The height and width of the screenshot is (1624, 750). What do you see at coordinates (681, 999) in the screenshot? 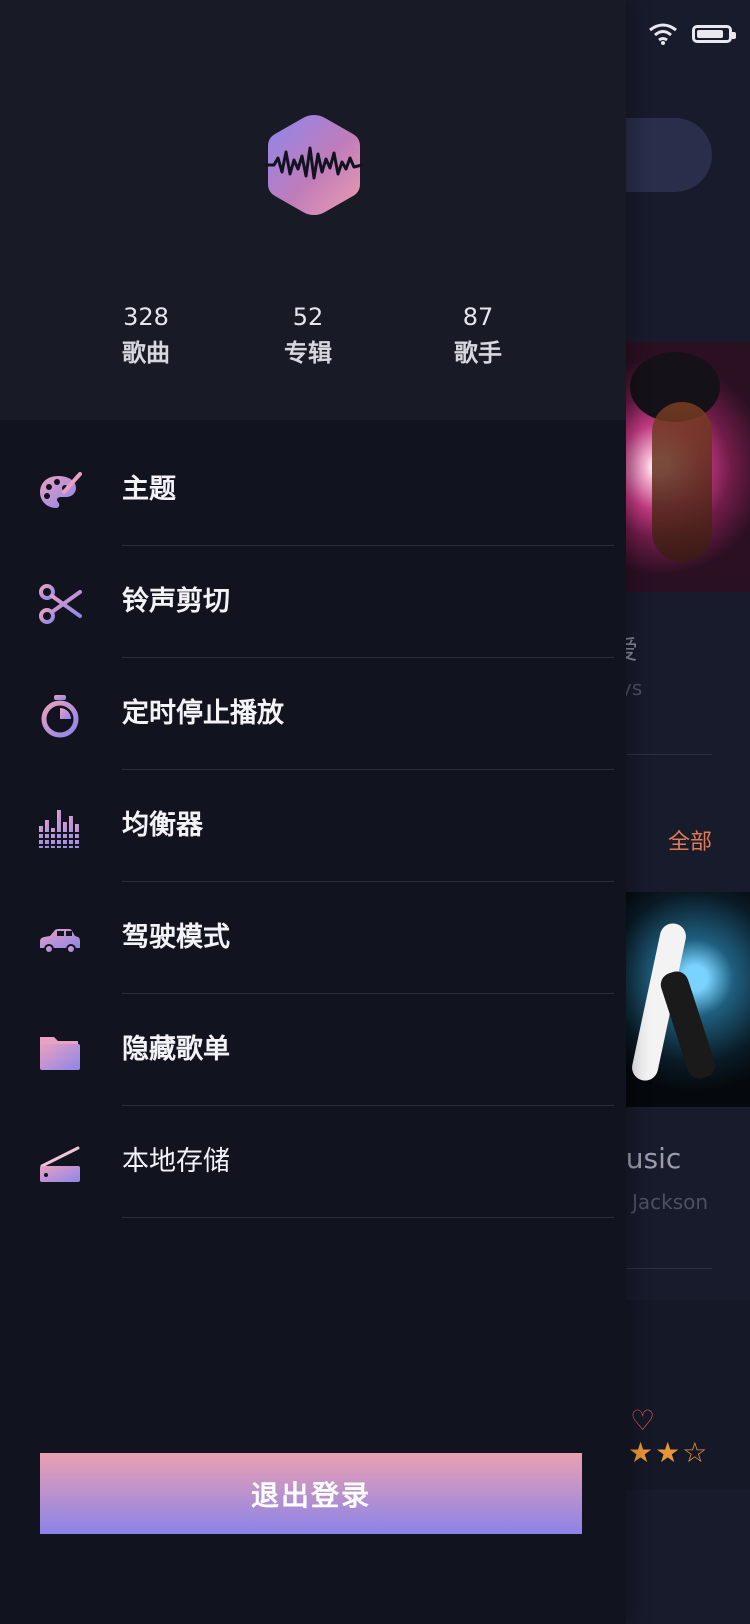
I see `artist-cover-image` at bounding box center [681, 999].